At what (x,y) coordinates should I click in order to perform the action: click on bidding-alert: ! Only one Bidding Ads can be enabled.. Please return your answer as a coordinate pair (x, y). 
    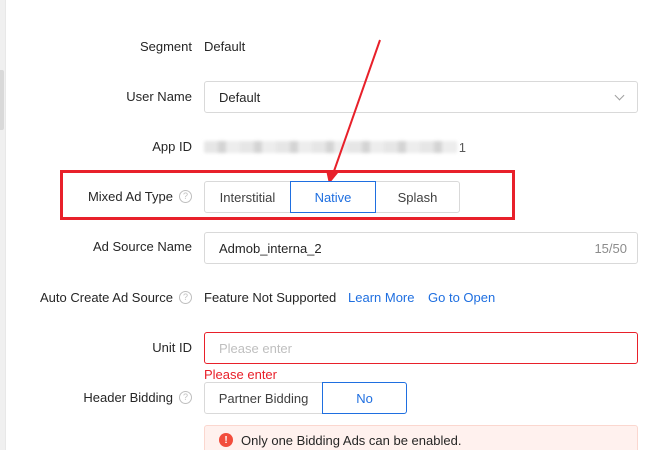
    Looking at the image, I should click on (421, 437).